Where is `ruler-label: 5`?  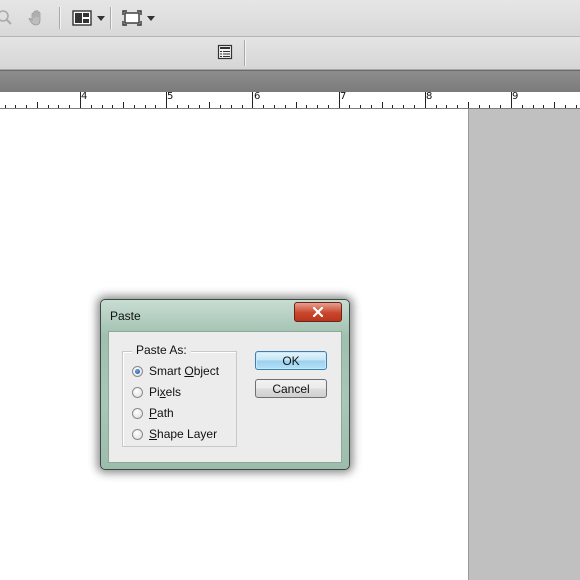 ruler-label: 5 is located at coordinates (170, 96).